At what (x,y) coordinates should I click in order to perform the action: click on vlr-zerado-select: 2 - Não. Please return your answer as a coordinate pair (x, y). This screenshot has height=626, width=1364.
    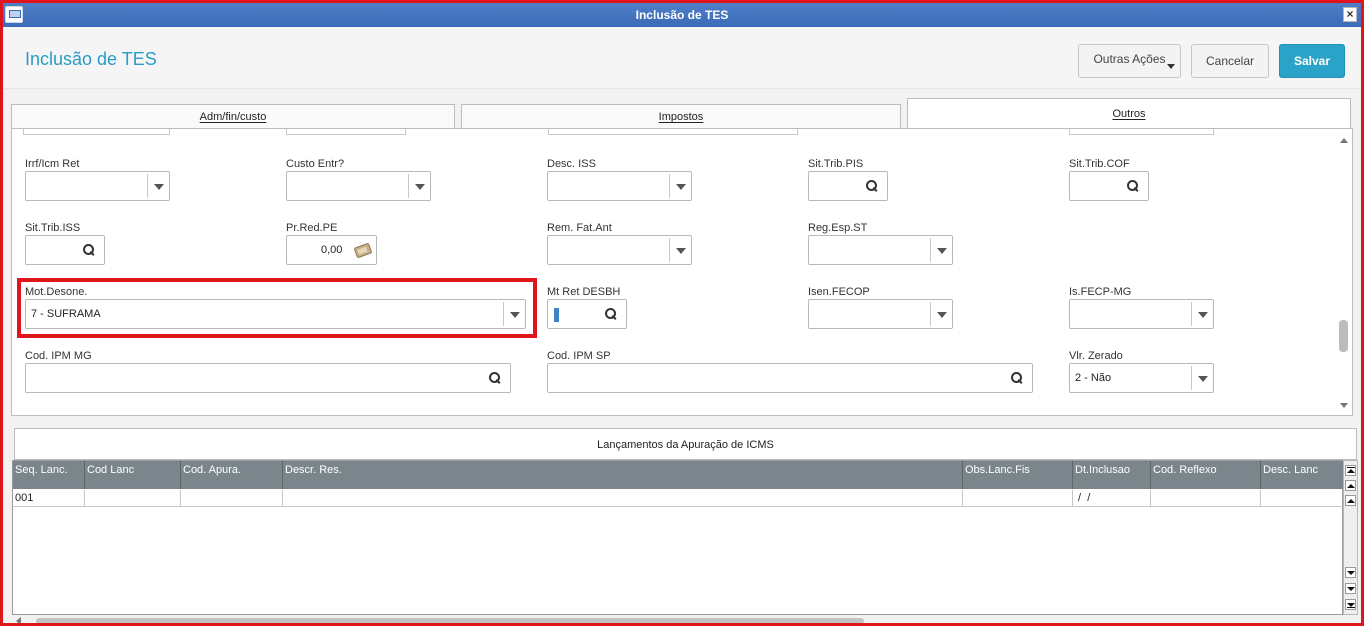
    Looking at the image, I should click on (1141, 378).